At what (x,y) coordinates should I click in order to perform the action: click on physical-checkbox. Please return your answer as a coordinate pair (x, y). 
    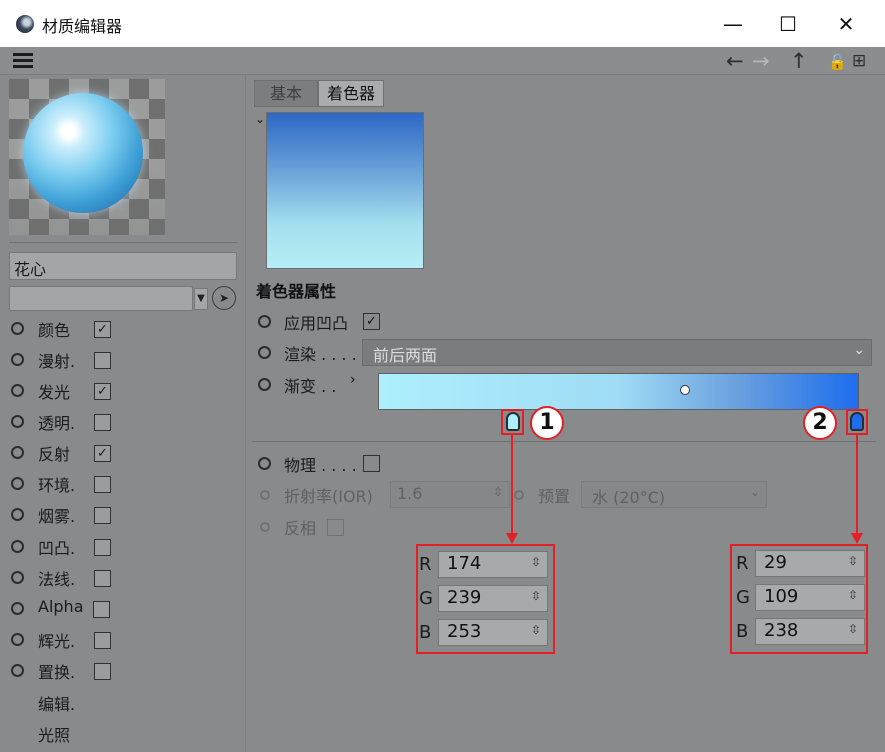
    Looking at the image, I should click on (371, 463).